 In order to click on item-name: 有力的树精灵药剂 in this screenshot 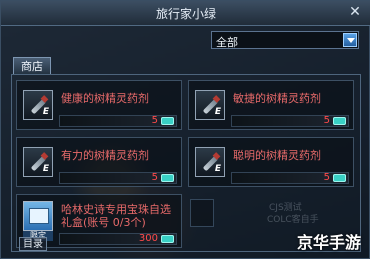, I will do `click(105, 155)`.